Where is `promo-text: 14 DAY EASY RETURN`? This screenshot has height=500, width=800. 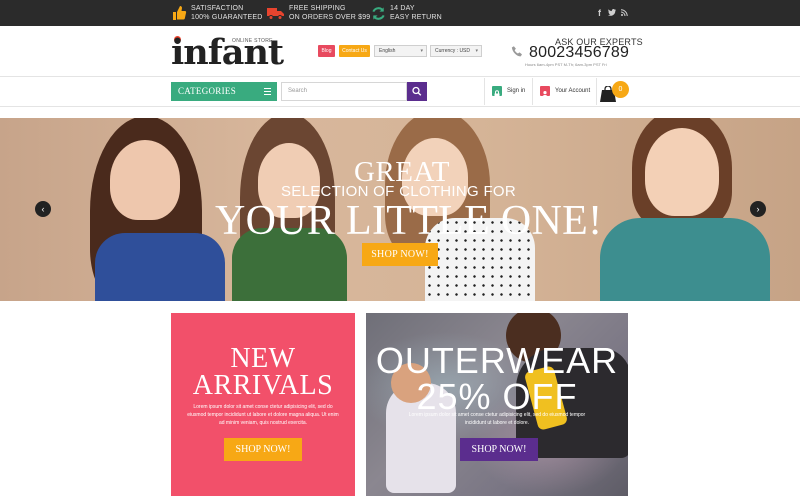 promo-text: 14 DAY EASY RETURN is located at coordinates (416, 13).